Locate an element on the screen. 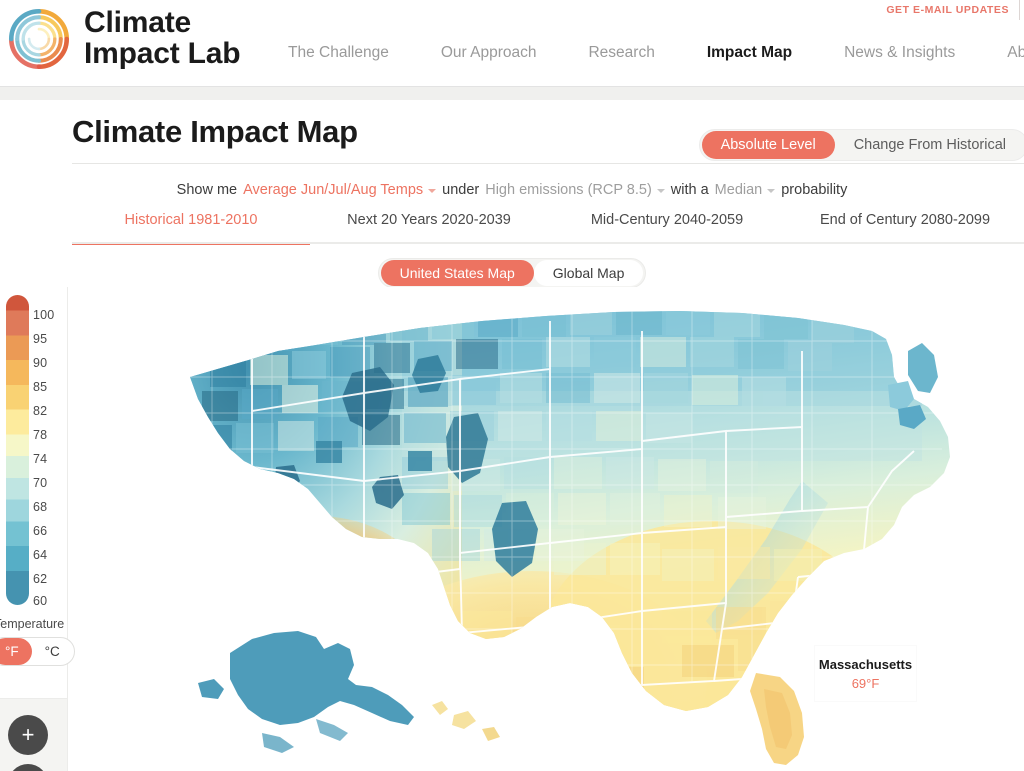 This screenshot has height=771, width=1024. legend-tick-90: 90 is located at coordinates (40, 363).